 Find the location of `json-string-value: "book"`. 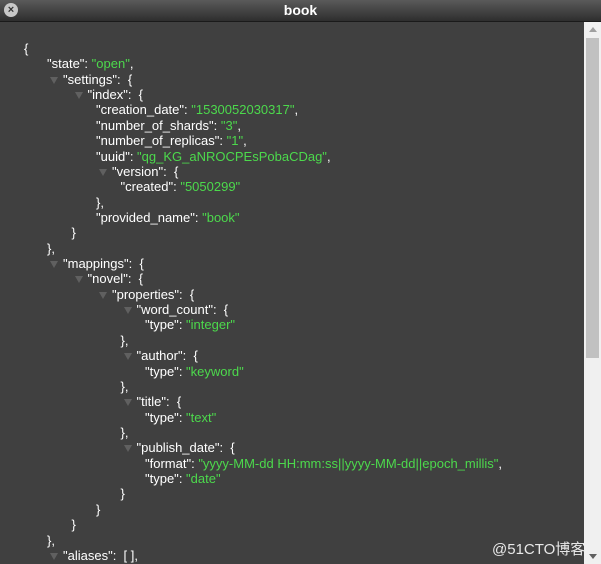

json-string-value: "book" is located at coordinates (221, 217).